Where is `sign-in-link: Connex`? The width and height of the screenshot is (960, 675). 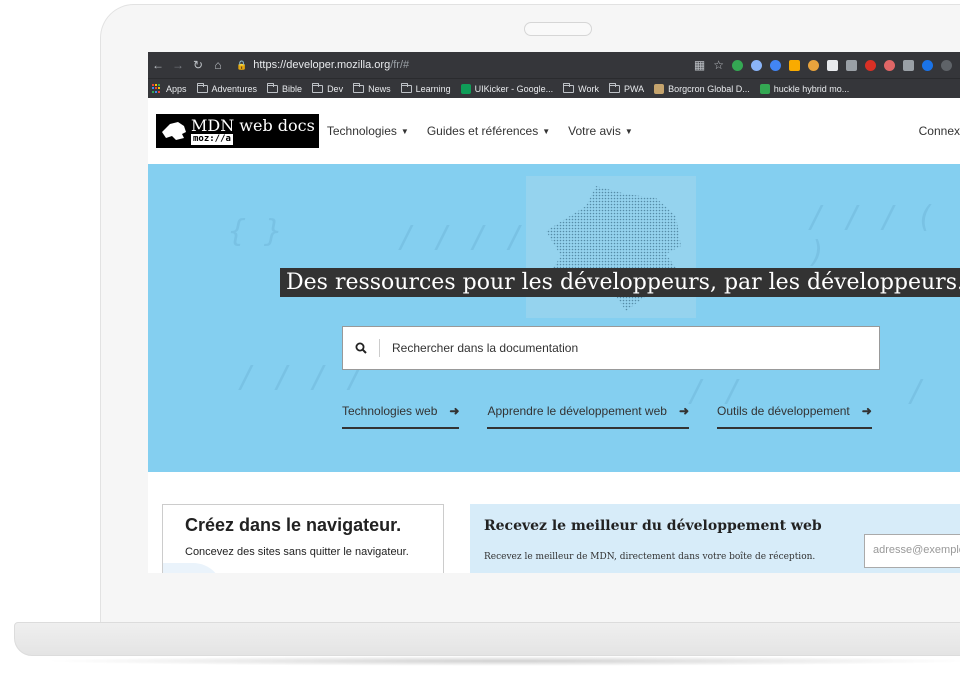
sign-in-link: Connex is located at coordinates (939, 131).